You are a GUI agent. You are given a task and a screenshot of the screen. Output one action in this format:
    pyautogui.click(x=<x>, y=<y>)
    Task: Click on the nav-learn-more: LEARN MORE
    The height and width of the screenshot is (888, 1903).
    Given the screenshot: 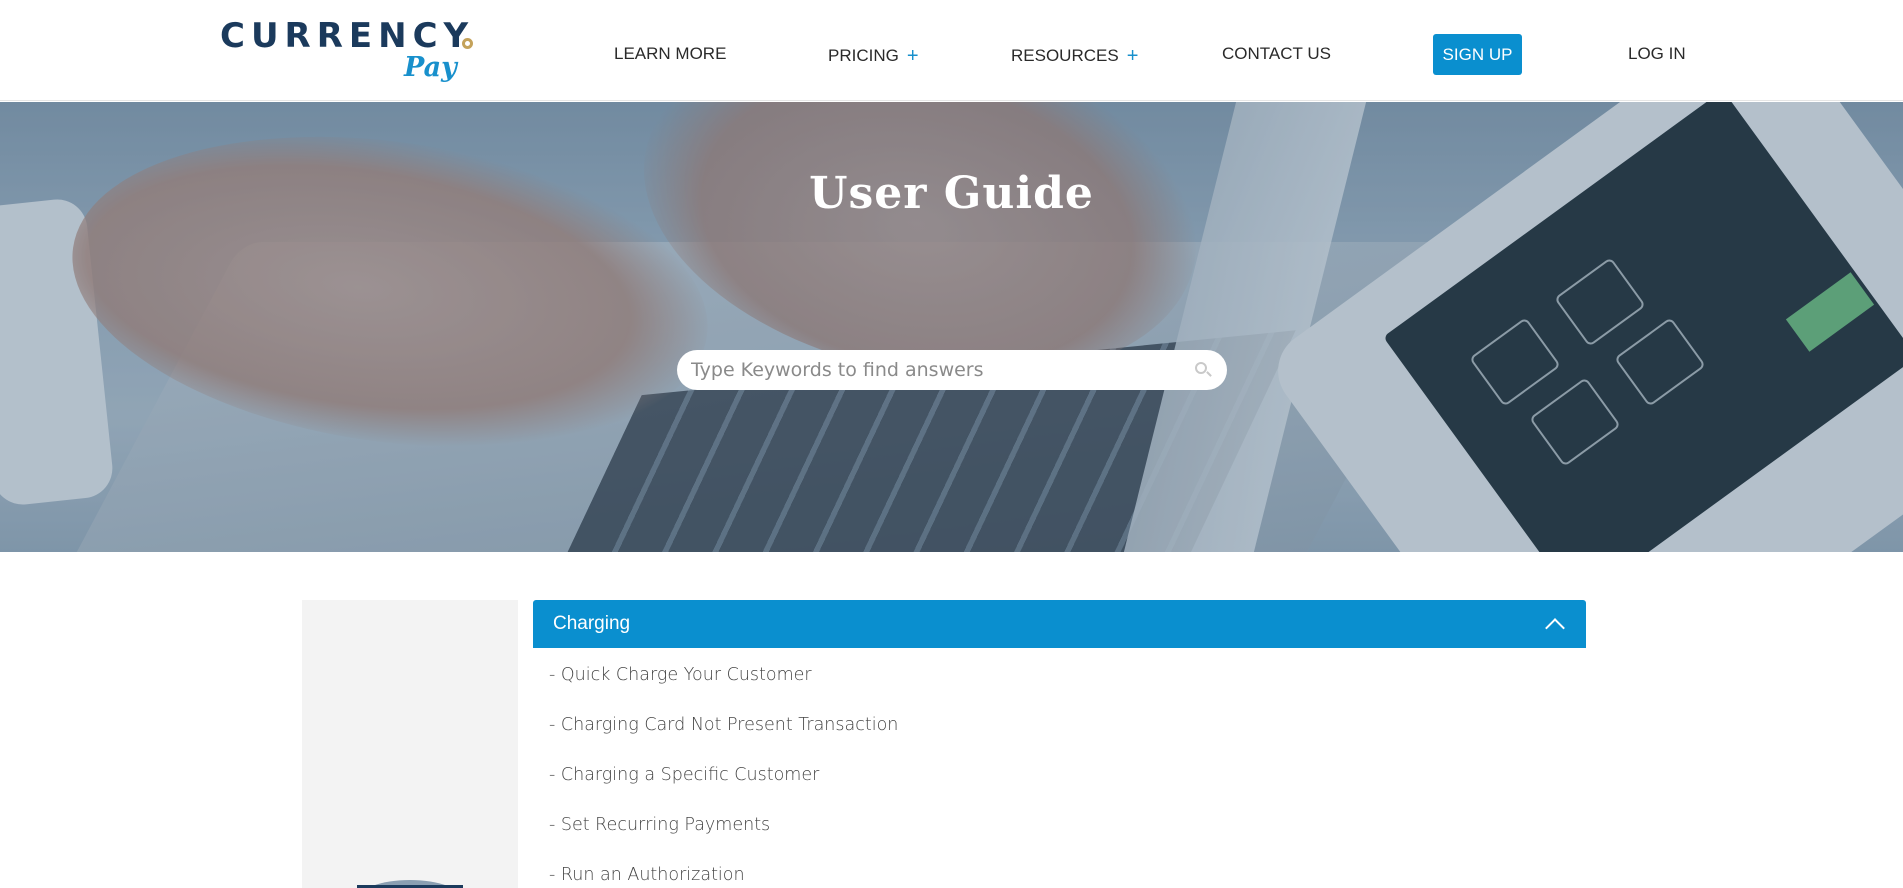 What is the action you would take?
    pyautogui.click(x=670, y=54)
    